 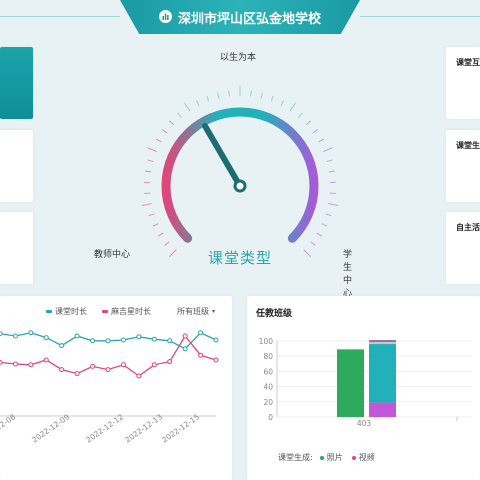 I want to click on left-card-bottom, so click(x=16, y=248).